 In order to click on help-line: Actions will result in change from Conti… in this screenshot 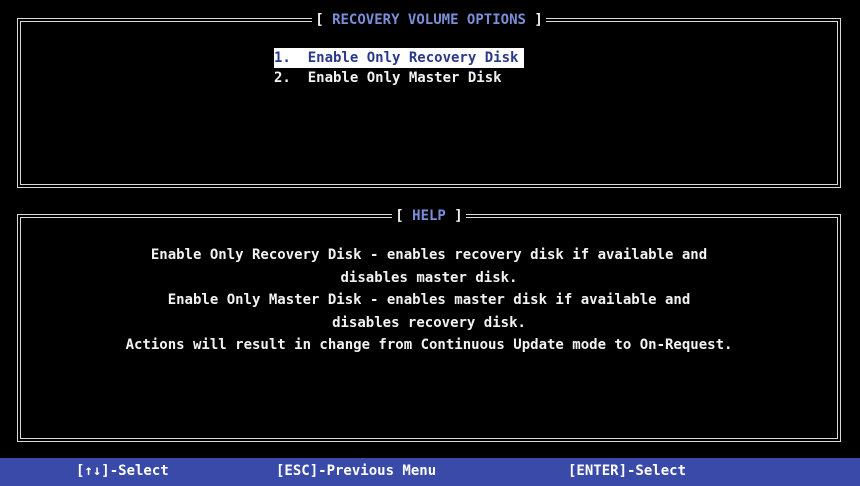, I will do `click(429, 345)`.